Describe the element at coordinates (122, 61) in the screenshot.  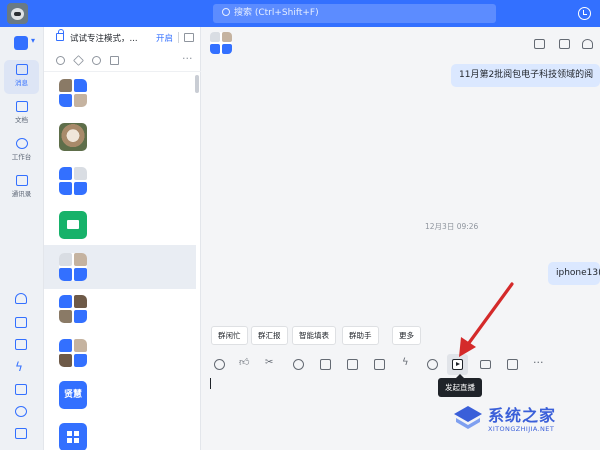
I see `filter-row: ···` at that location.